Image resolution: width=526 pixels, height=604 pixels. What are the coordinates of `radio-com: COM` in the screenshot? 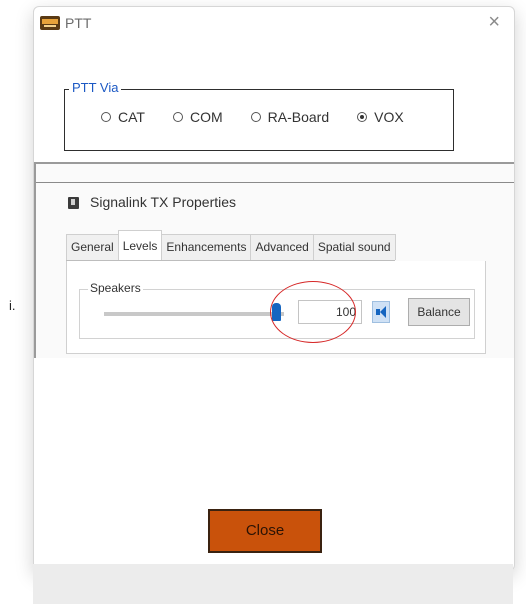 It's located at (197, 117).